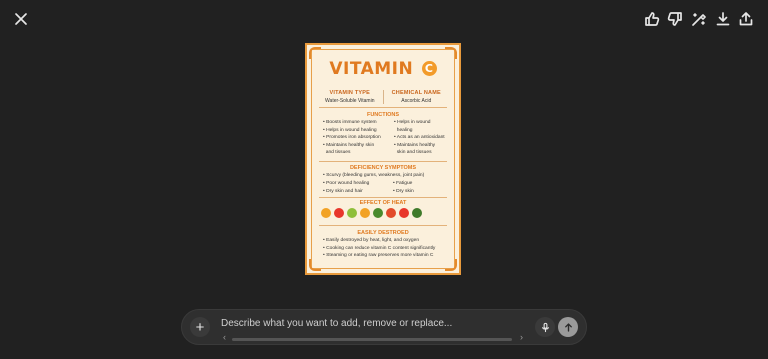 The height and width of the screenshot is (359, 768). Describe the element at coordinates (383, 233) in the screenshot. I see `destroyed-header: EASILY DESTROED` at that location.